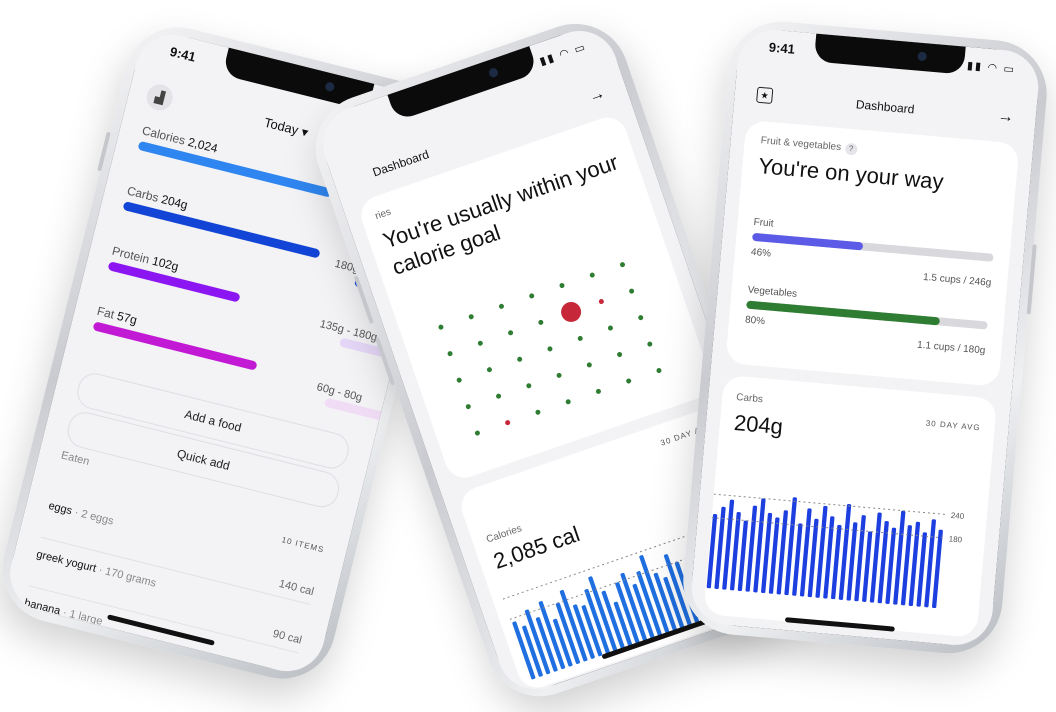  What do you see at coordinates (851, 174) in the screenshot?
I see `card-headline: You're on your way` at bounding box center [851, 174].